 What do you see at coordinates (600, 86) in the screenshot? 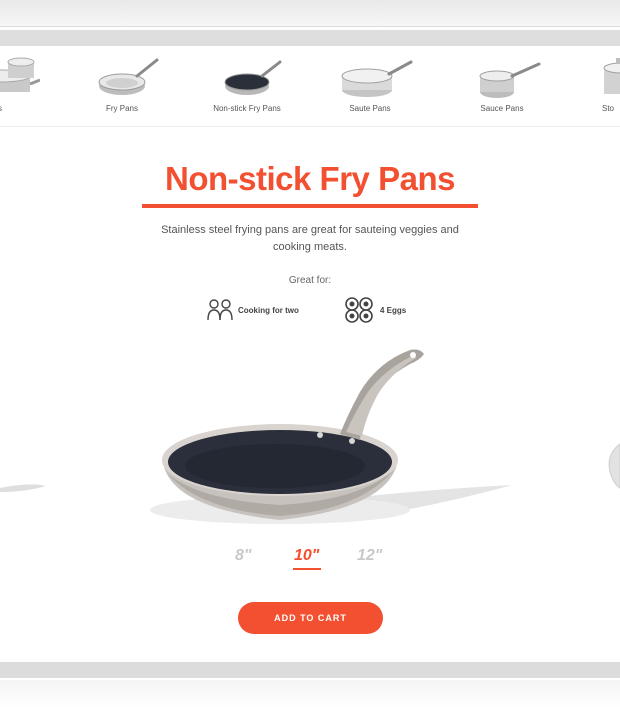
I see `category-item-stock-pots: Sto` at bounding box center [600, 86].